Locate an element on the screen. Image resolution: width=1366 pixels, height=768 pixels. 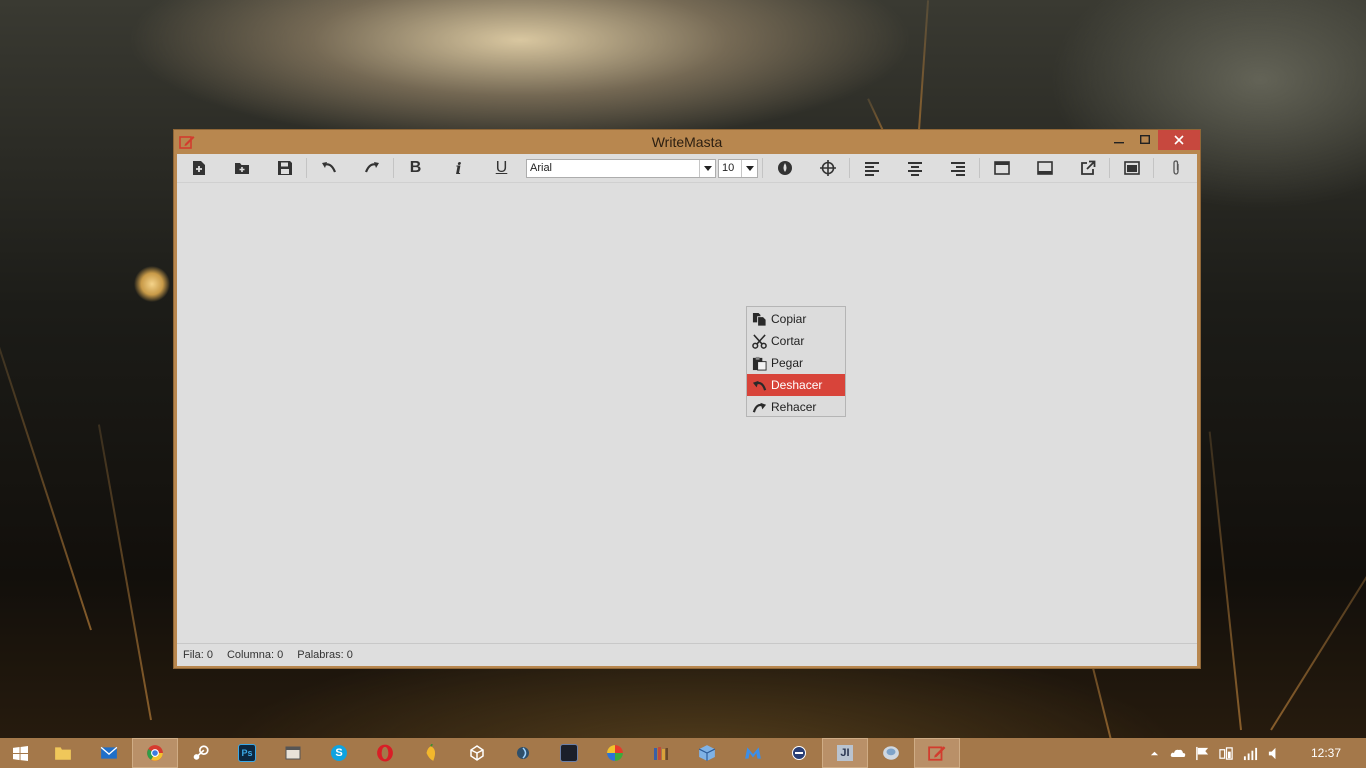
copy-icon is located at coordinates (759, 319).